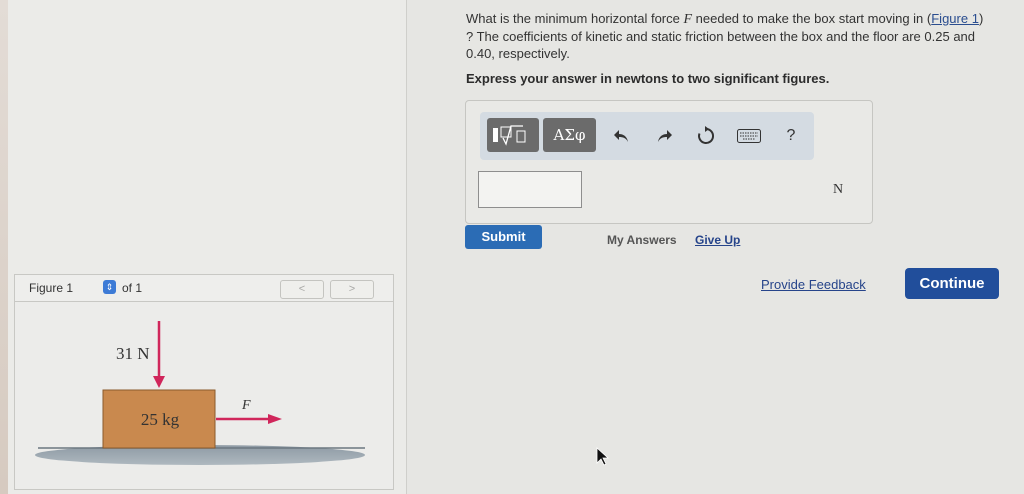 The height and width of the screenshot is (494, 1024). I want to click on continue-button: Continue, so click(952, 283).